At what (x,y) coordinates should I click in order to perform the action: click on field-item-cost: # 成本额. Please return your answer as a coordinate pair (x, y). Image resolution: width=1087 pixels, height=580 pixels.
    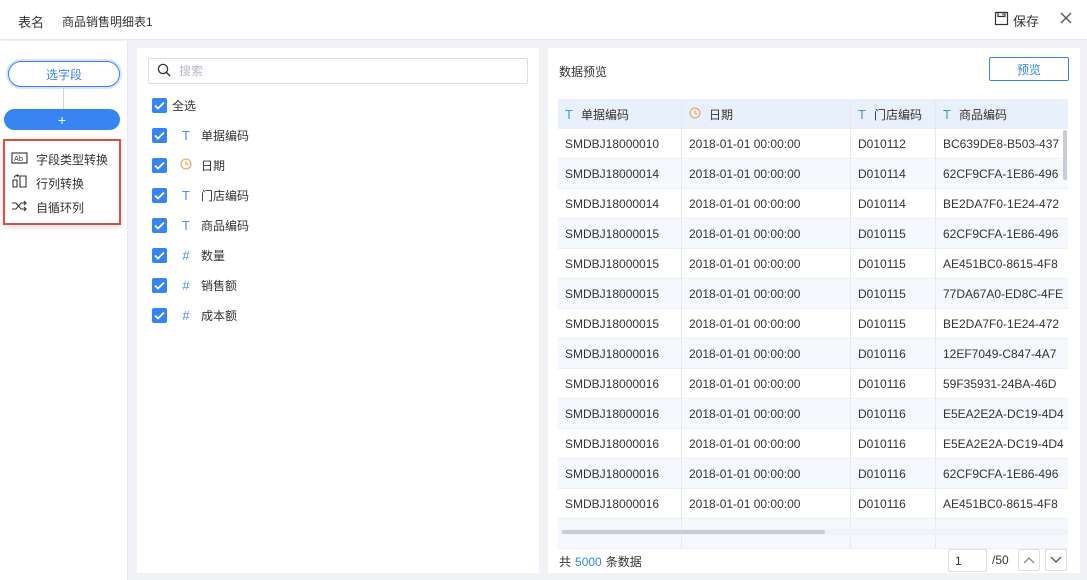
    Looking at the image, I should click on (194, 315).